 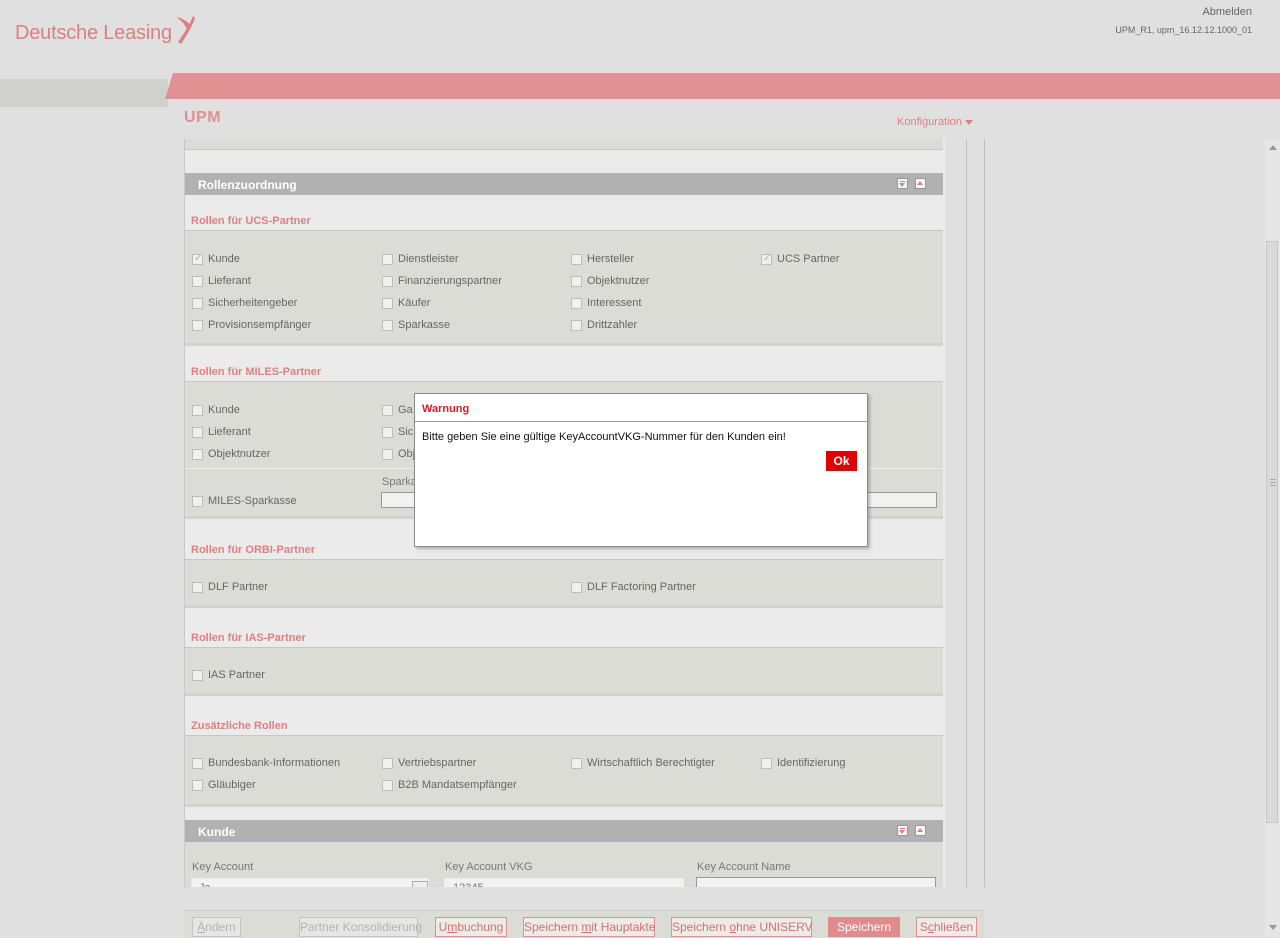 I want to click on key-account-value: Ja, so click(x=205, y=884).